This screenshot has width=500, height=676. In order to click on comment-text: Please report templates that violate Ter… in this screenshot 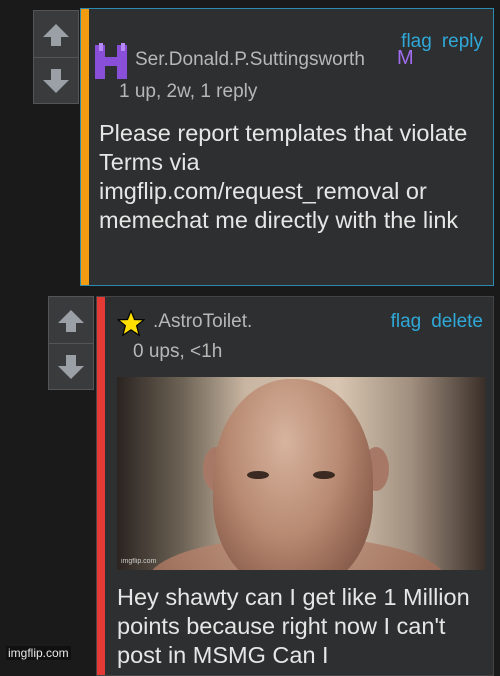, I will do `click(283, 176)`.